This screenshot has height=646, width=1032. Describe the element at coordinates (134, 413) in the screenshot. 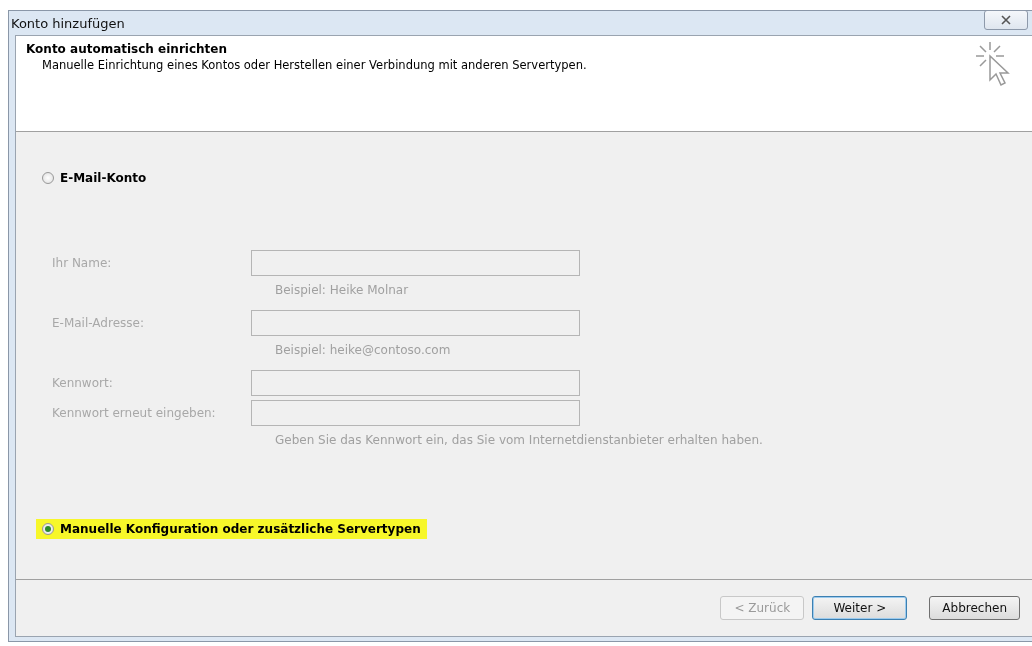

I see `field-label: Kennwort erneut eingeben:` at that location.